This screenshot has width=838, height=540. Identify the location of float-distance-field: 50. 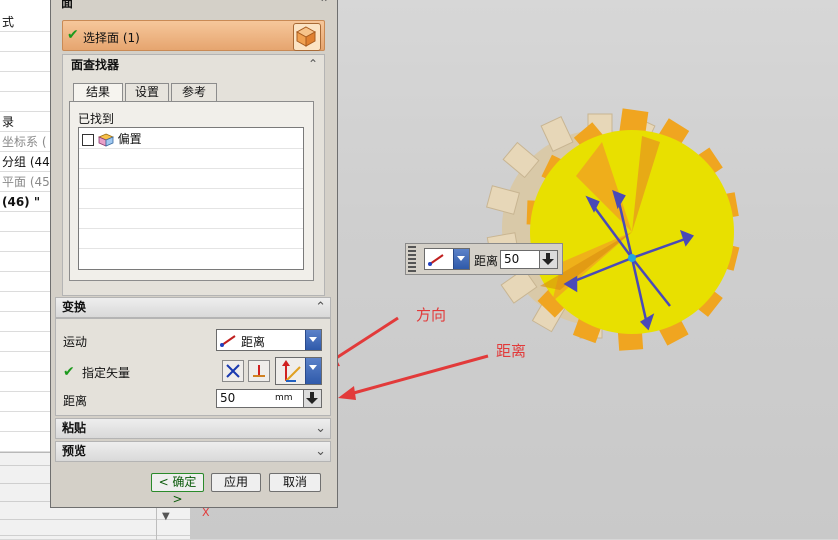
(529, 259).